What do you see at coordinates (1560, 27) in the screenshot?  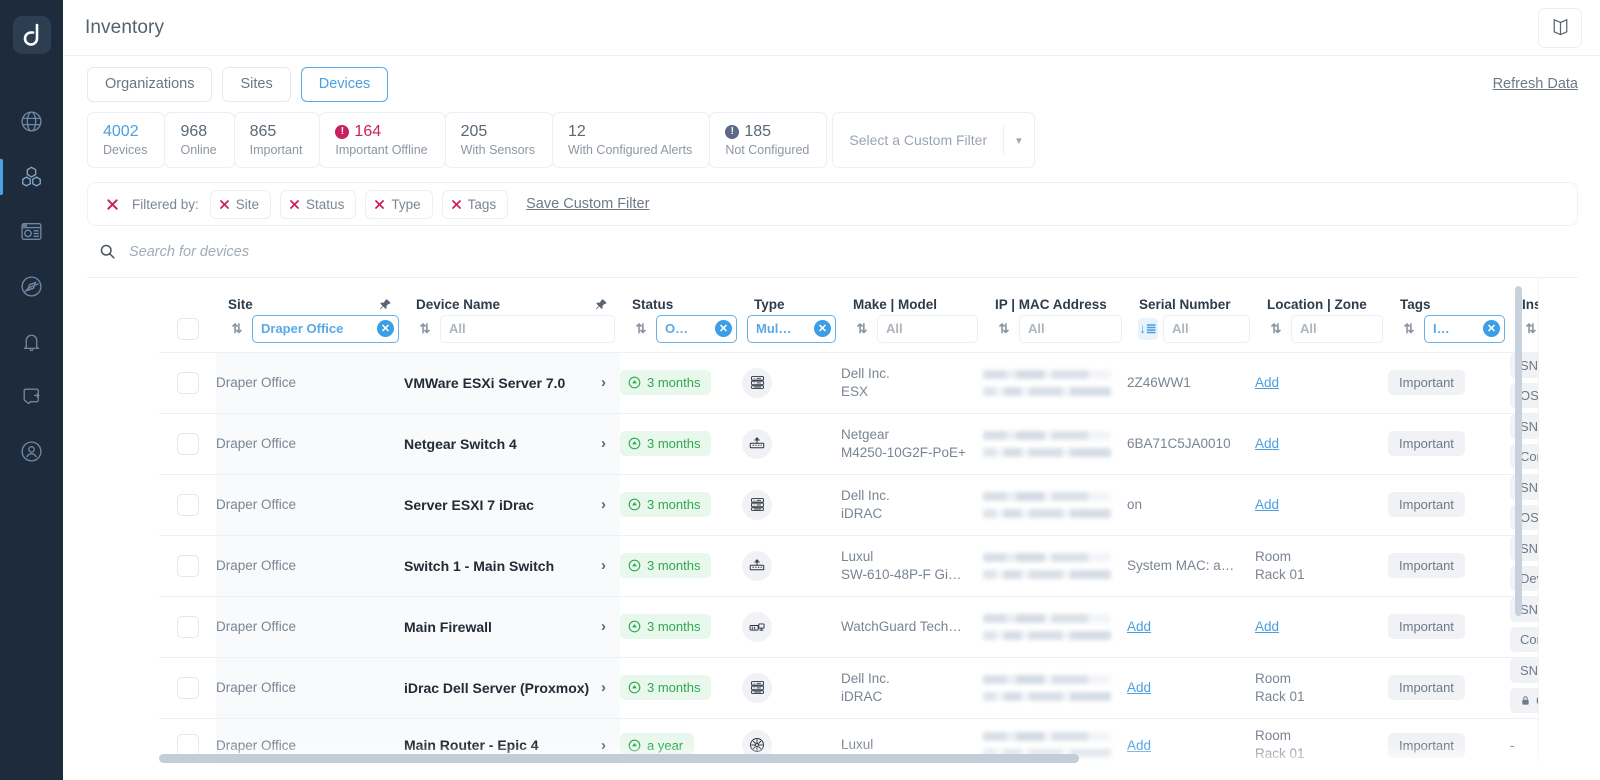 I see `knowledge-base-button` at bounding box center [1560, 27].